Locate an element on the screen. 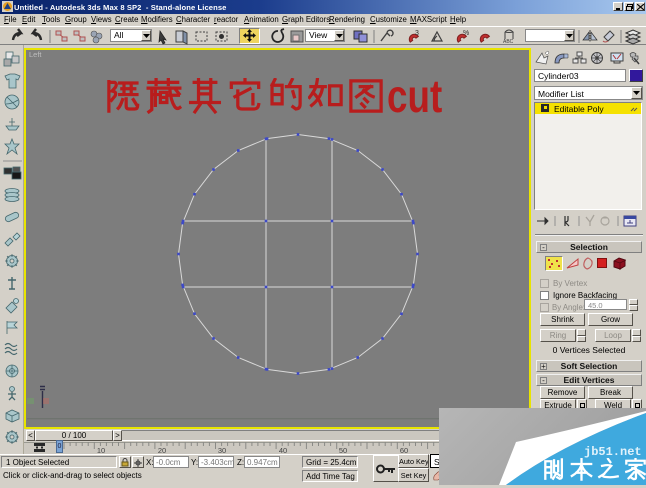 The image size is (646, 488). svg-text: 30 is located at coordinates (222, 450).